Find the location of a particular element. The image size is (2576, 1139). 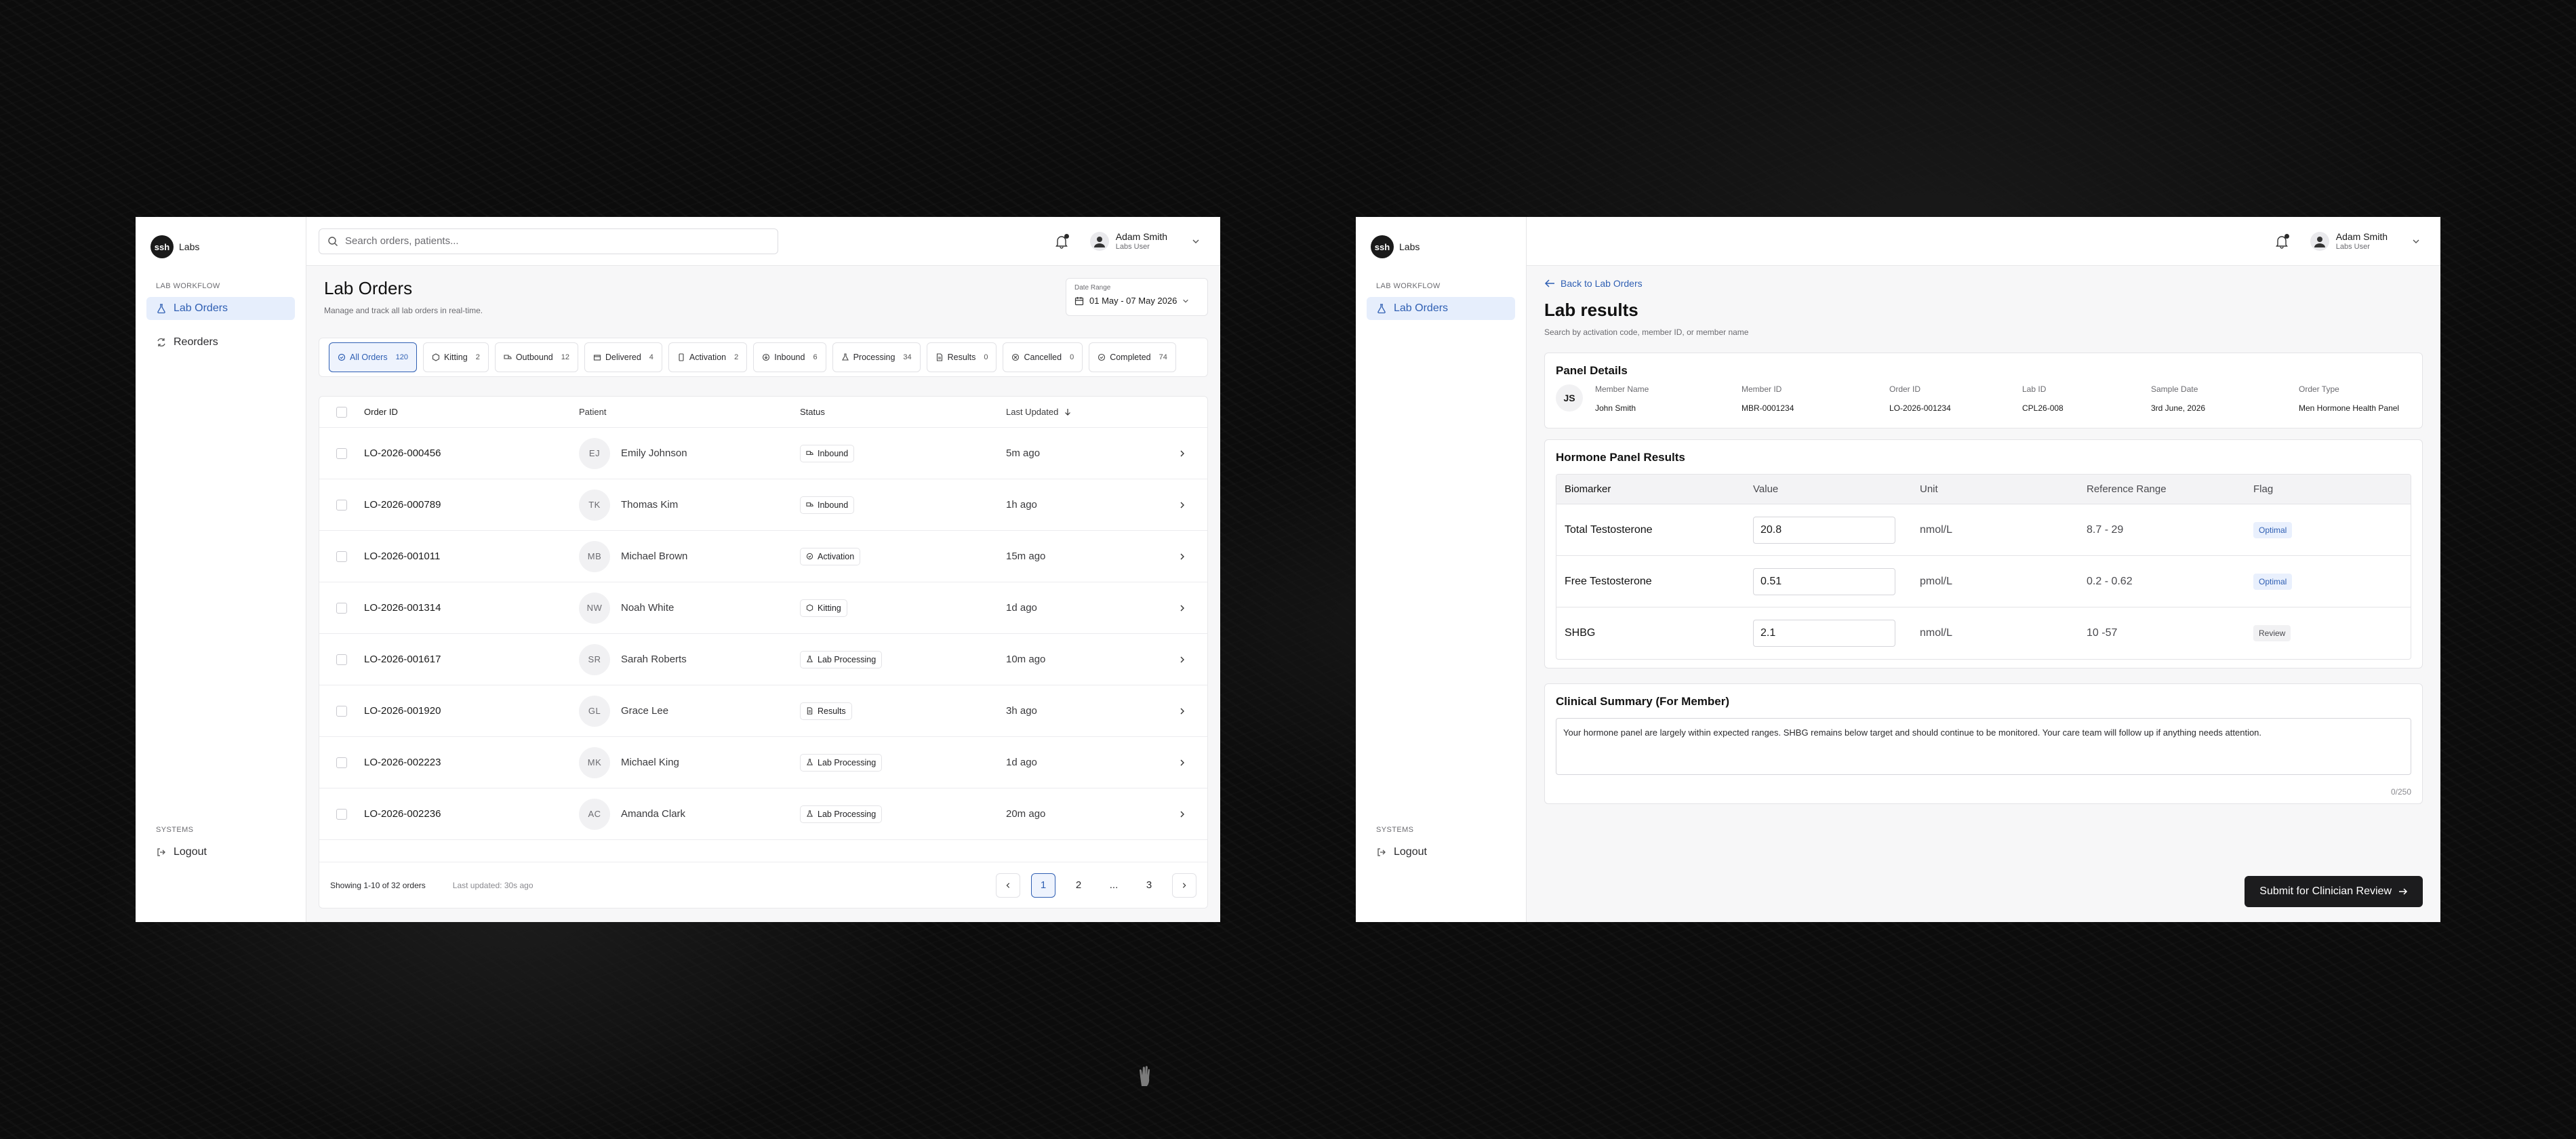

back-to-lab-orders-link: Back to Lab Orders is located at coordinates (1593, 283).